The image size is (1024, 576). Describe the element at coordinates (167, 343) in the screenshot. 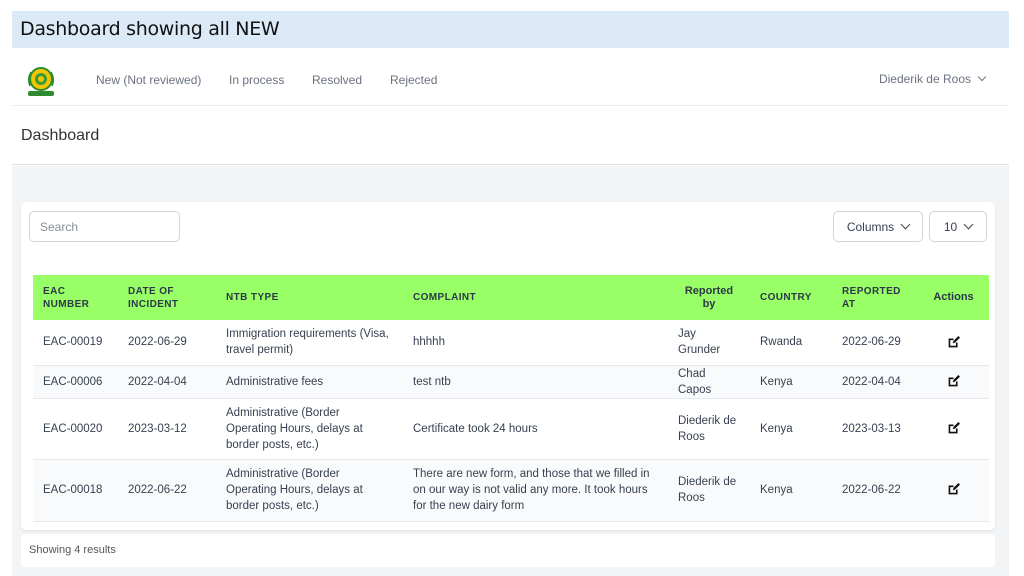

I see `cell-date: 2022-06-29` at that location.